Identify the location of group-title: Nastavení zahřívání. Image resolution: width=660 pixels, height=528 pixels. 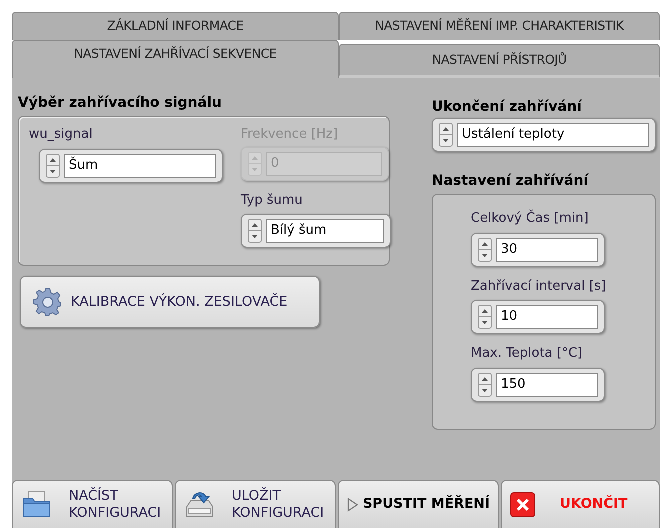
(511, 181).